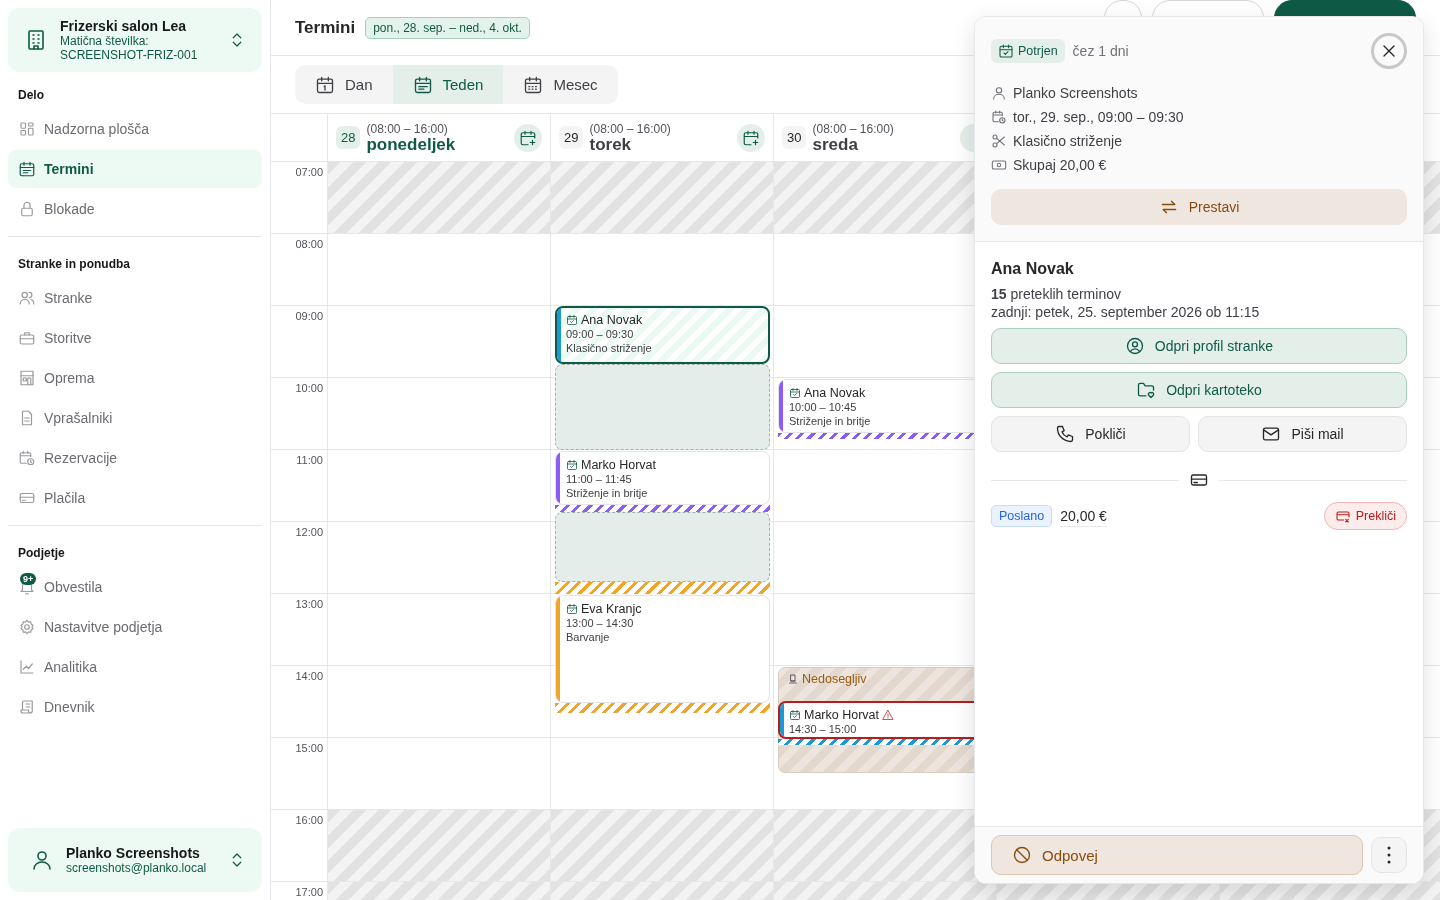 The image size is (1440, 900). Describe the element at coordinates (137, 868) in the screenshot. I see `user-email: screenshots@planko.local` at that location.